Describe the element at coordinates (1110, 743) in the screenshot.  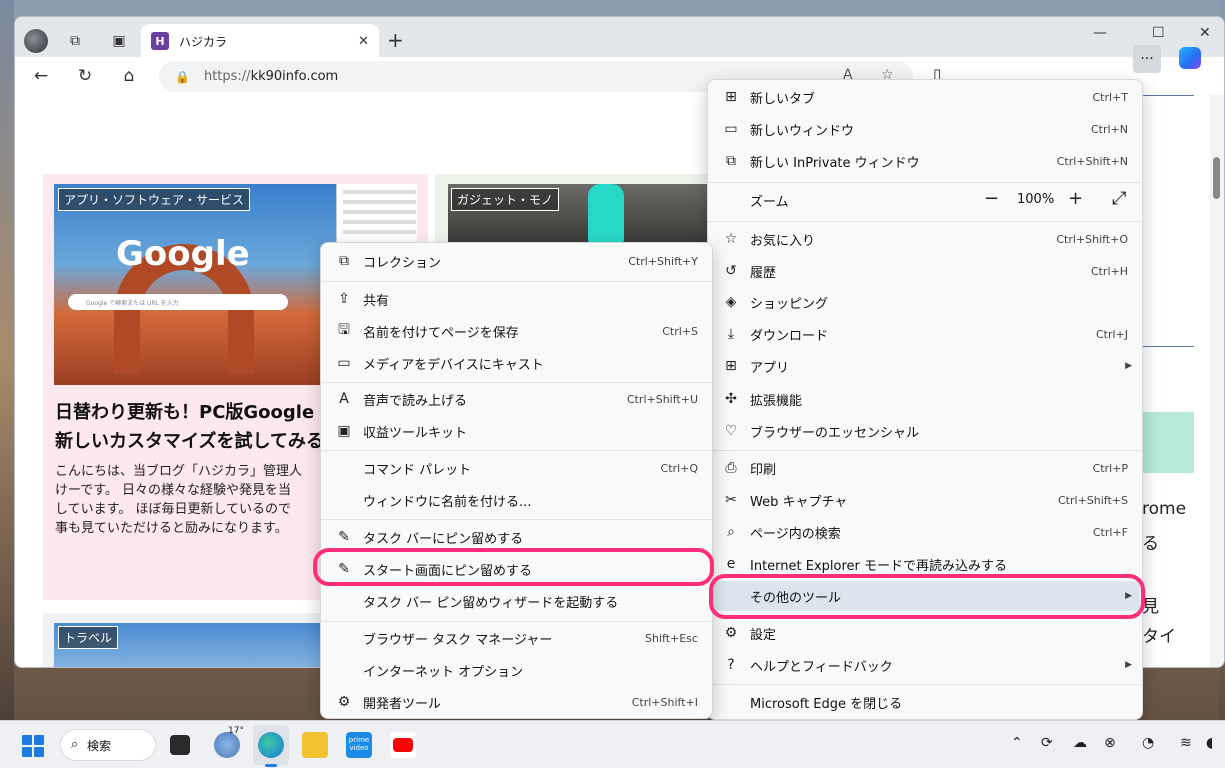
I see `close-circle-icon: ⊗` at that location.